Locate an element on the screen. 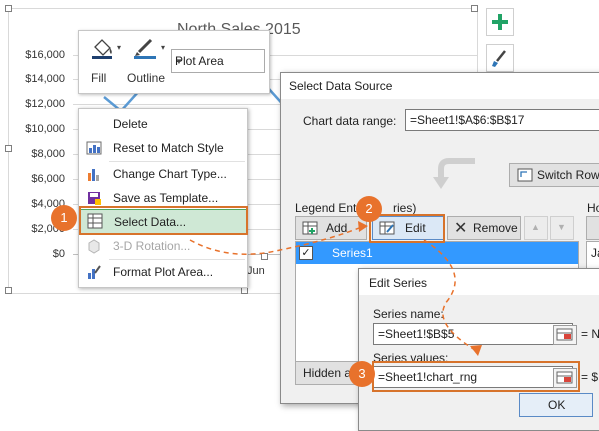 This screenshot has height=431, width=599. step-callout-2: 2 is located at coordinates (369, 209).